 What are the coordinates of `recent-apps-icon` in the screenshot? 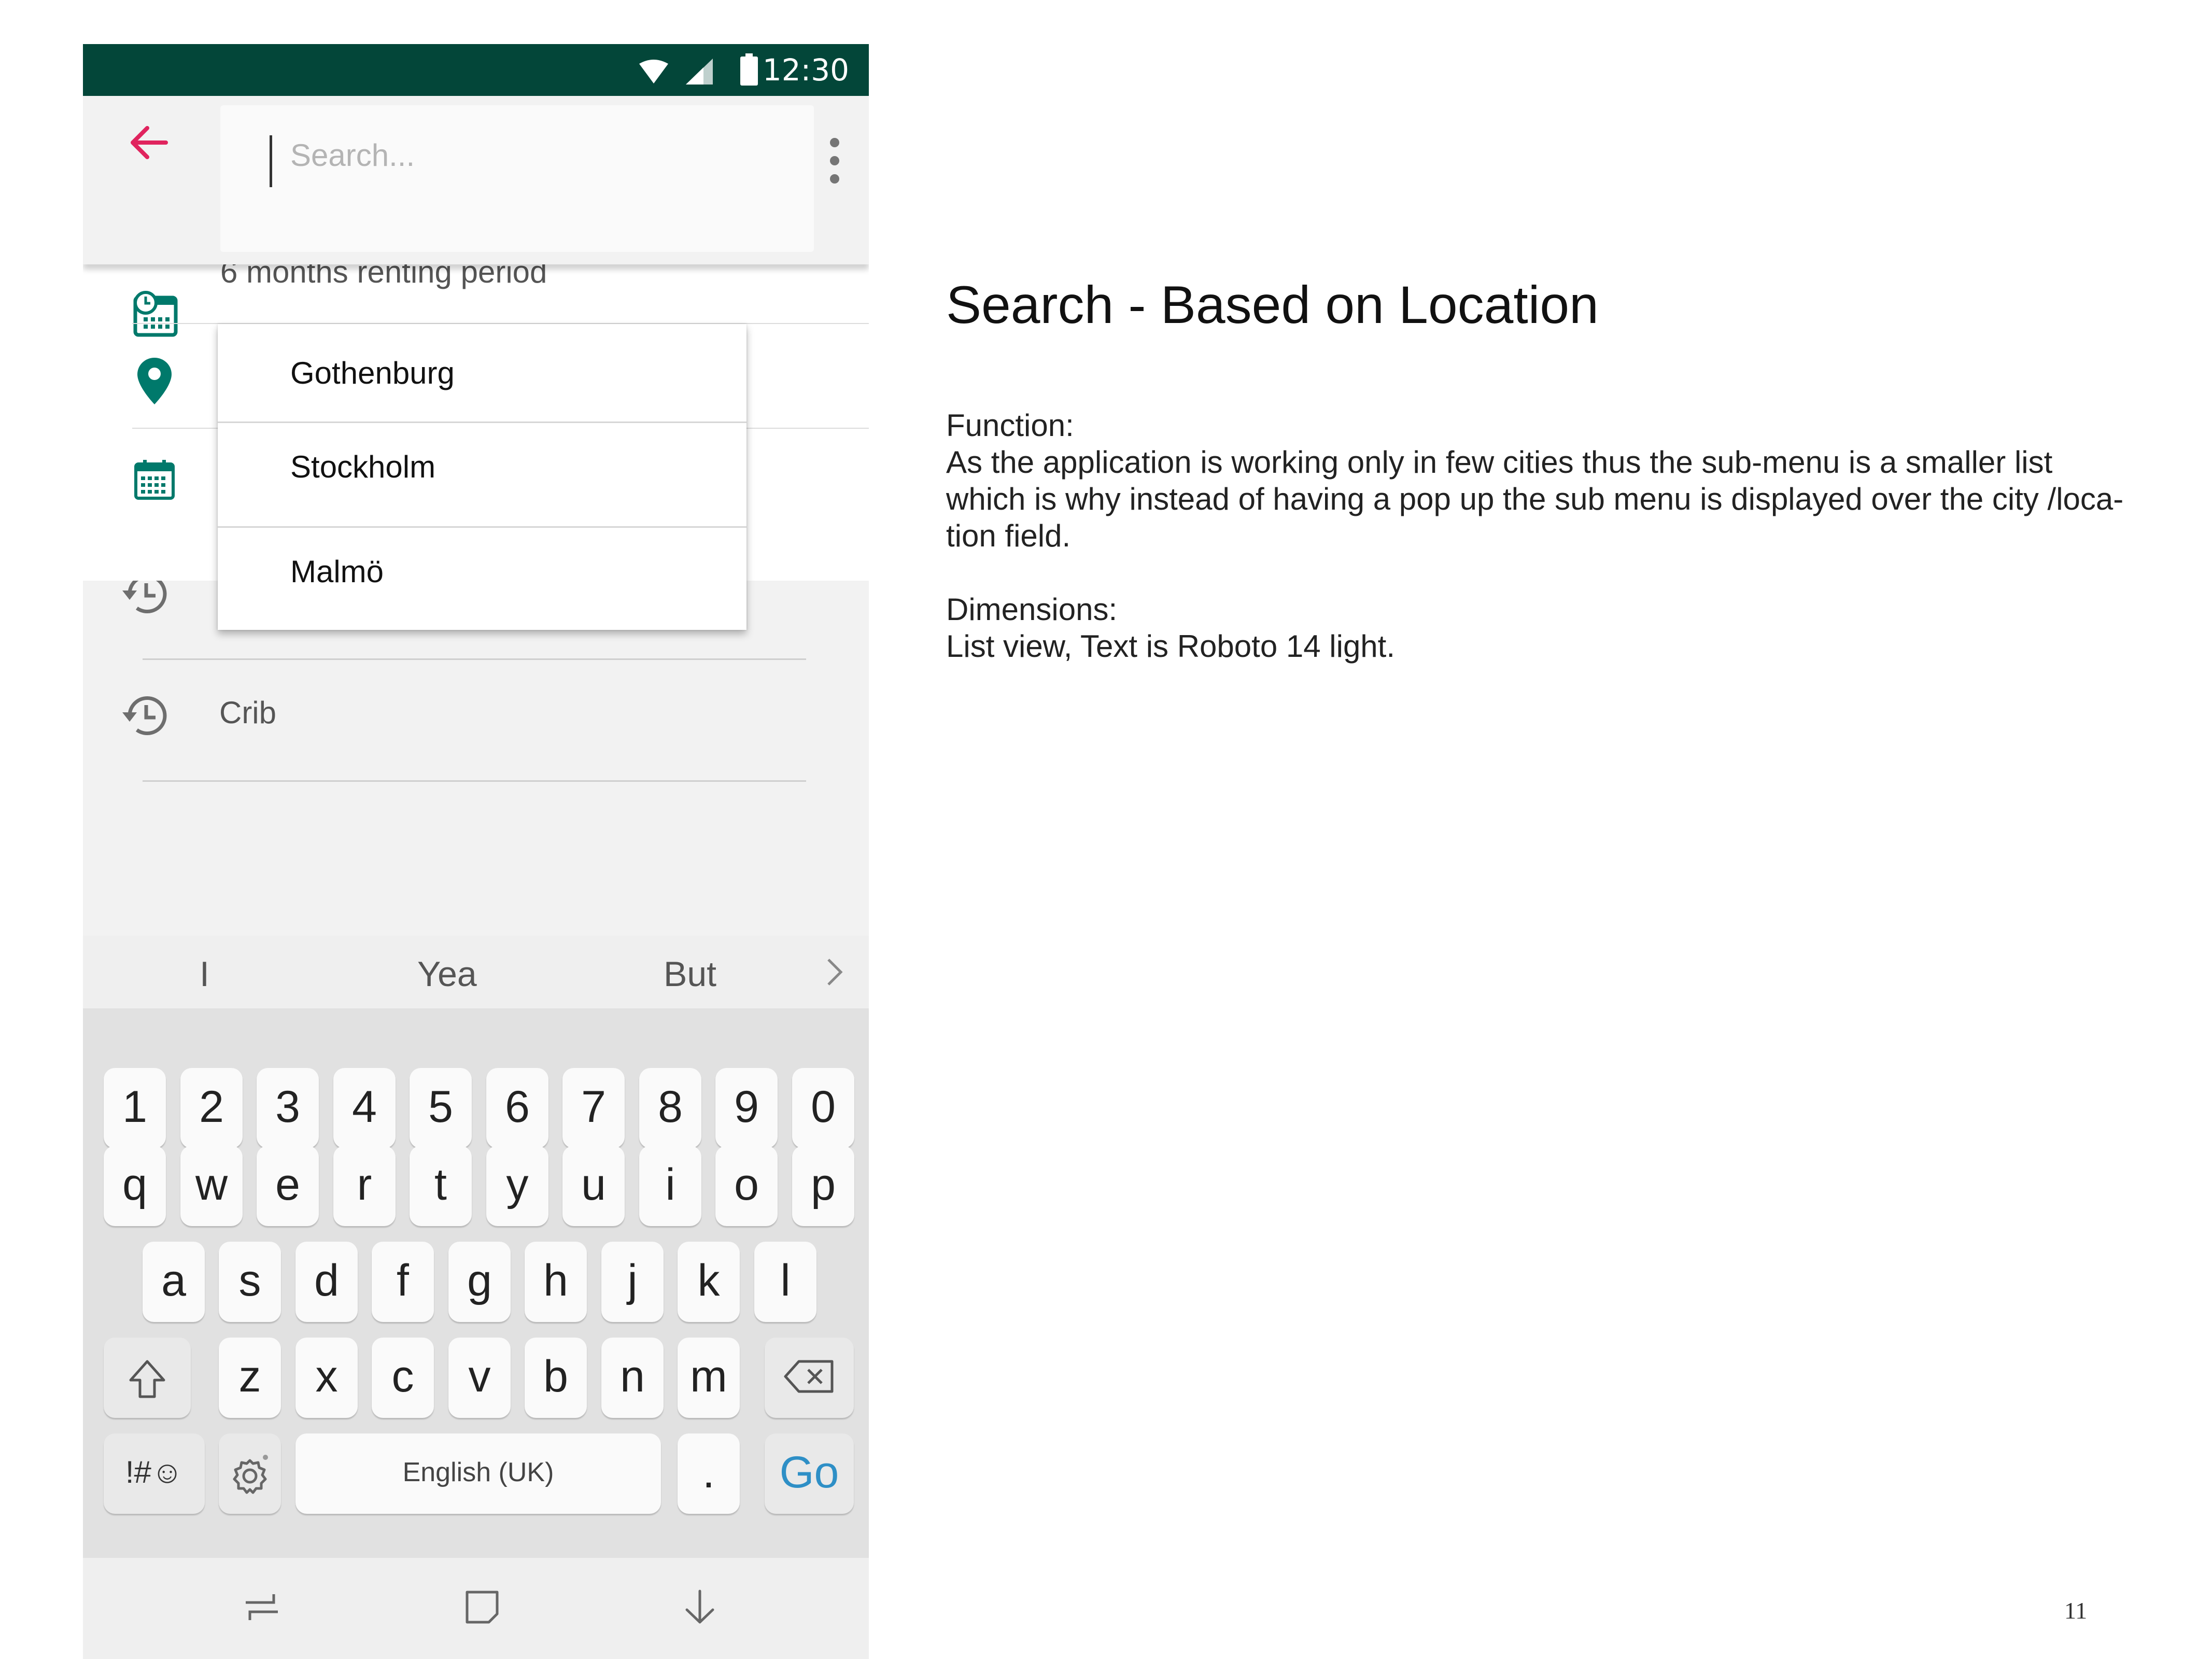 It's located at (262, 1607).